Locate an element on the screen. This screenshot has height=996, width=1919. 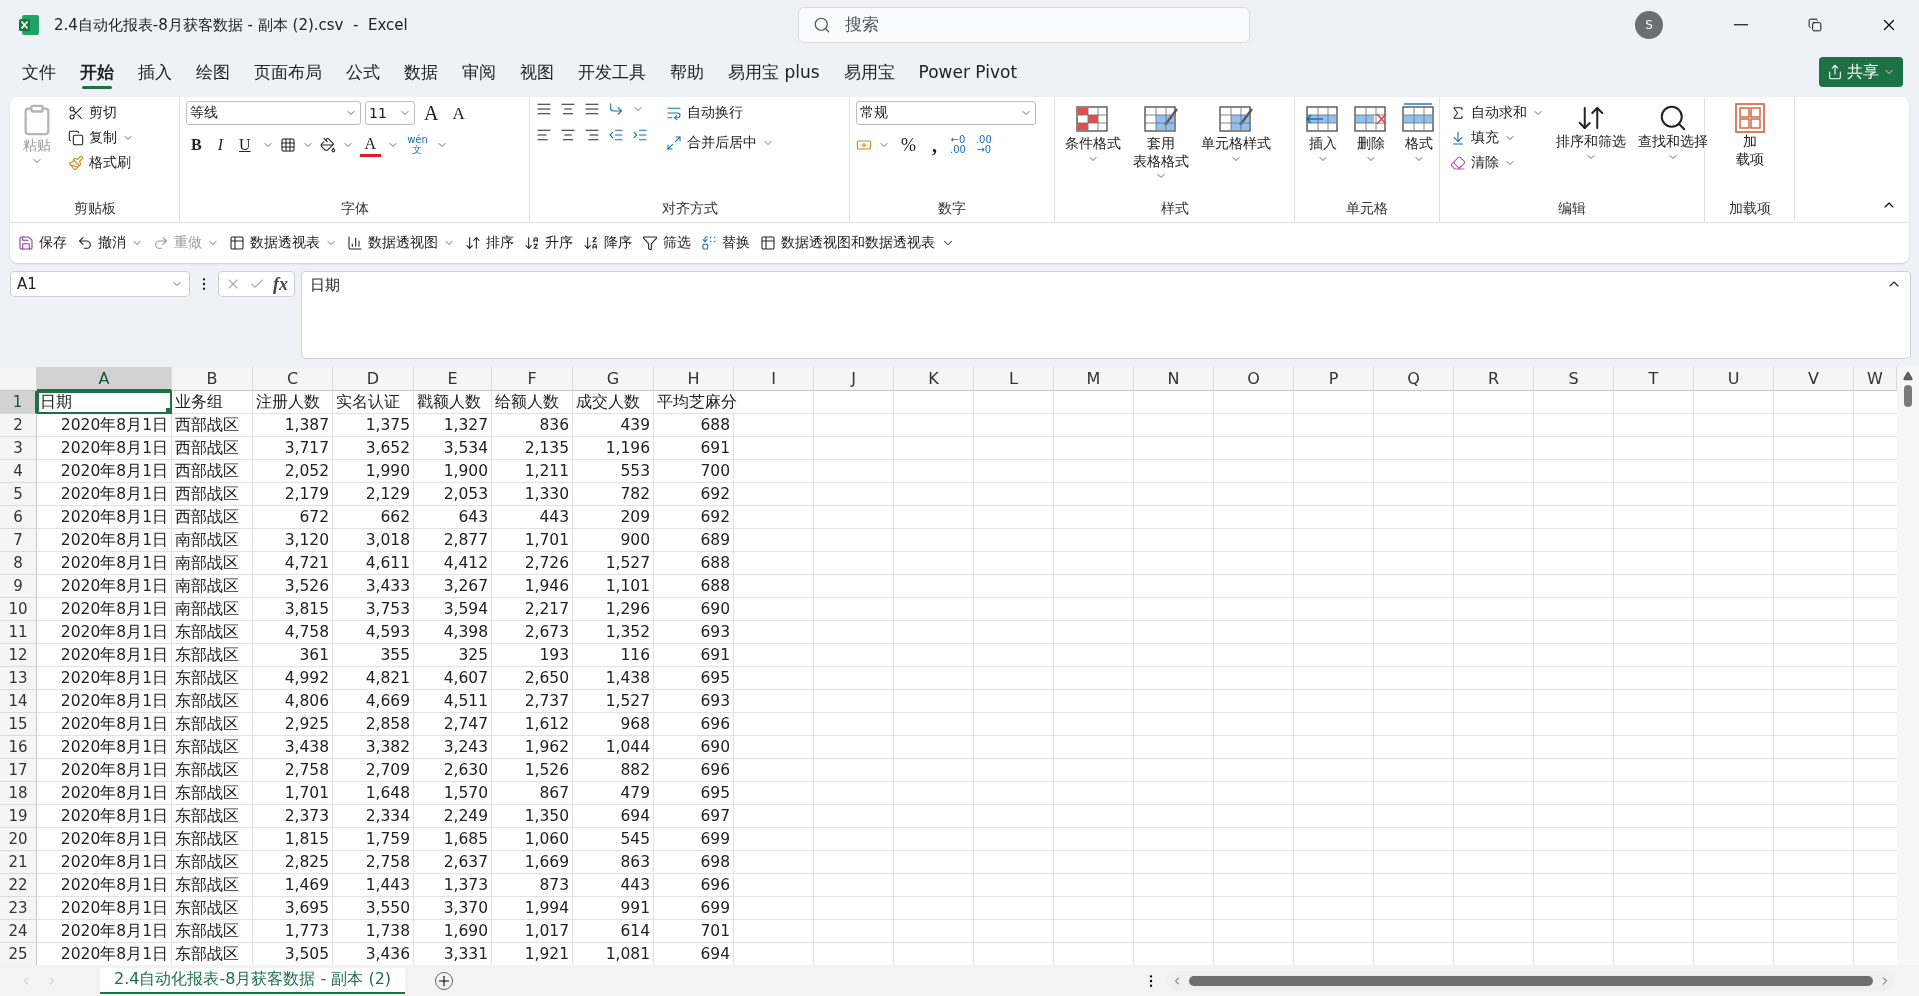
row-header: 7 is located at coordinates (18, 540).